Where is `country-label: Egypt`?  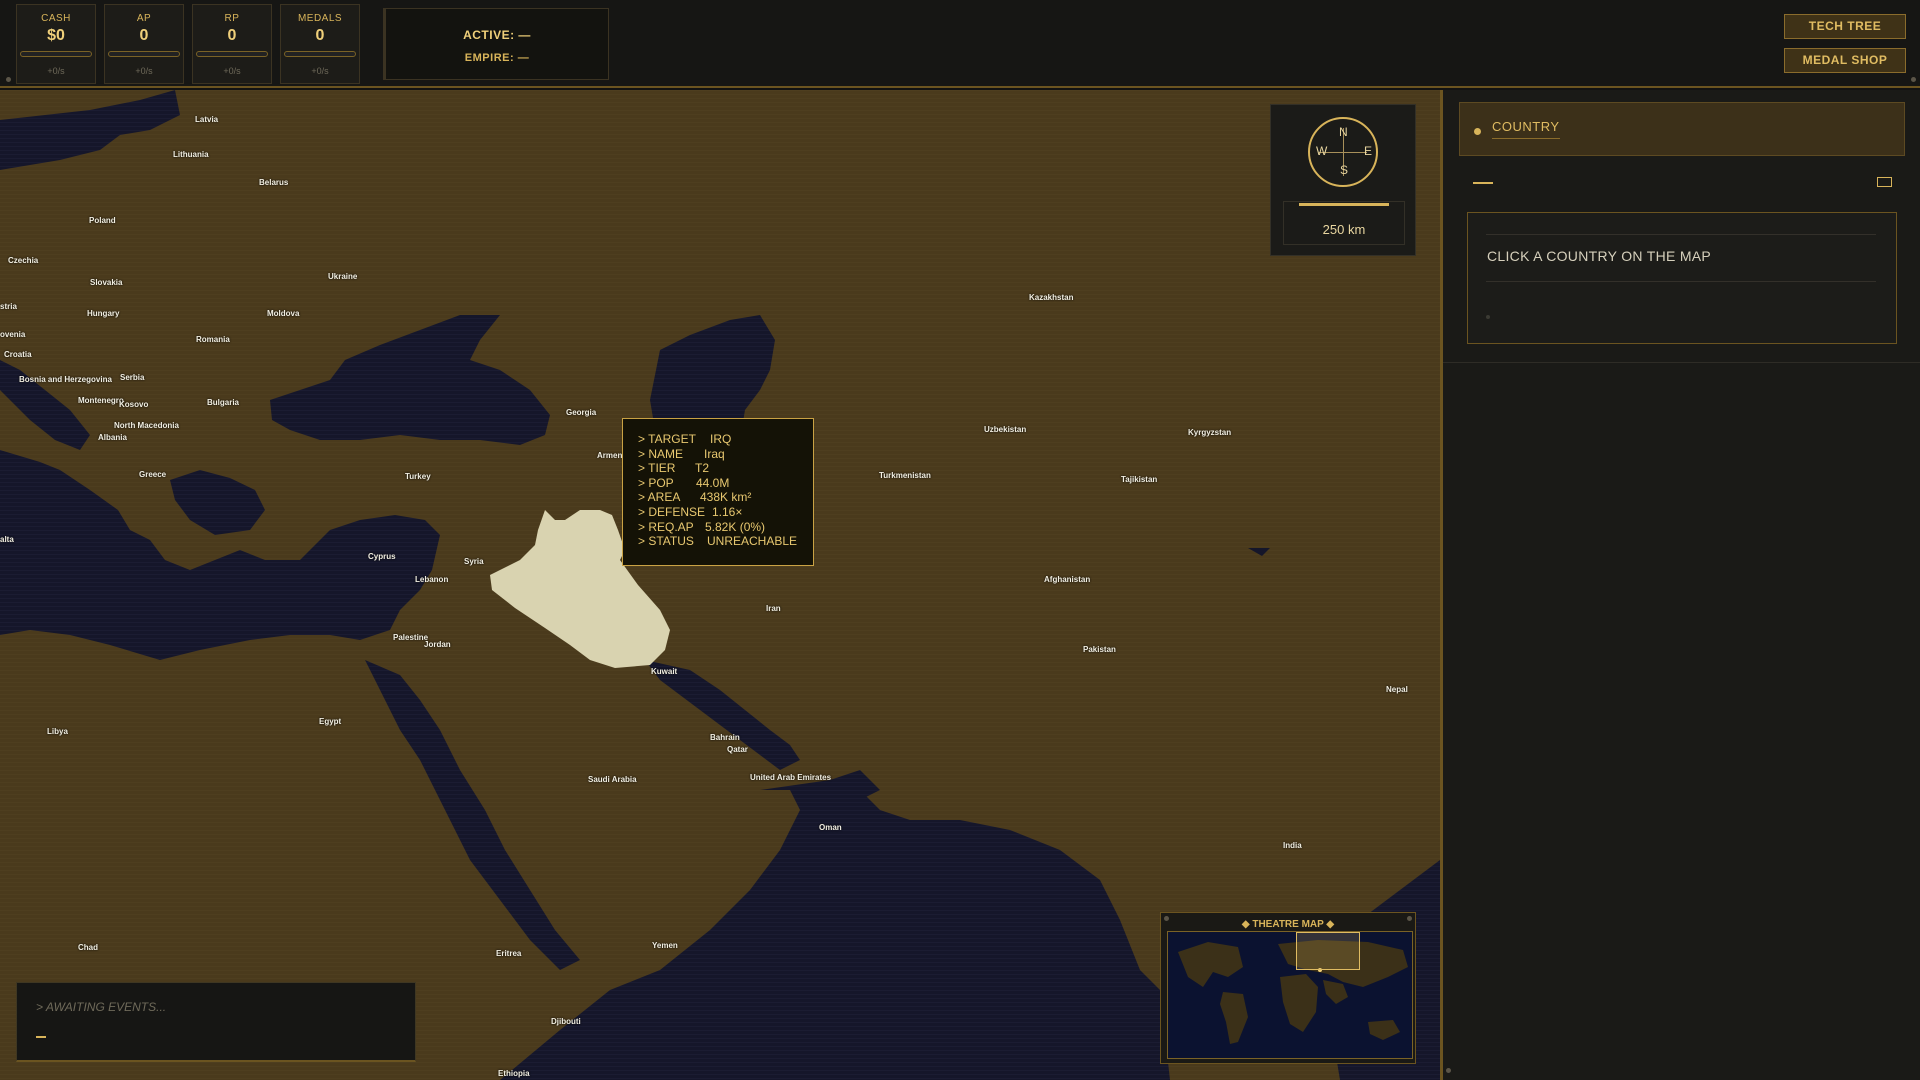 country-label: Egypt is located at coordinates (330, 721).